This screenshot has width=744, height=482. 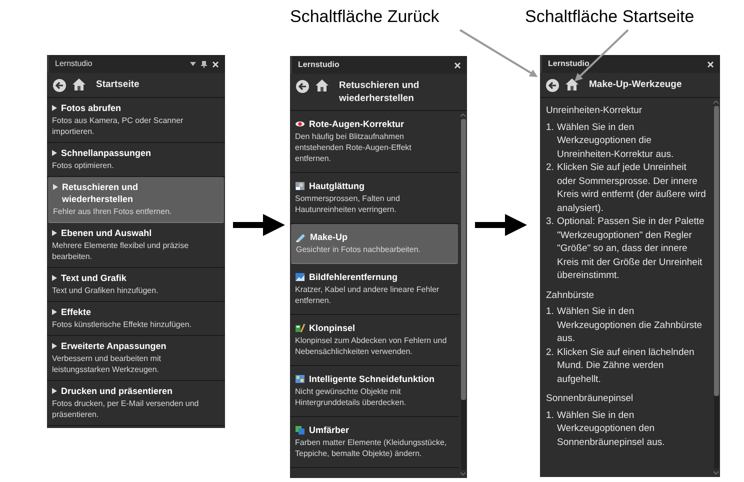 What do you see at coordinates (353, 147) in the screenshot?
I see `item-description: Den häufig bei Blitzaufnahmen entstehenden Rote-Augen-Effekt entfernen.` at bounding box center [353, 147].